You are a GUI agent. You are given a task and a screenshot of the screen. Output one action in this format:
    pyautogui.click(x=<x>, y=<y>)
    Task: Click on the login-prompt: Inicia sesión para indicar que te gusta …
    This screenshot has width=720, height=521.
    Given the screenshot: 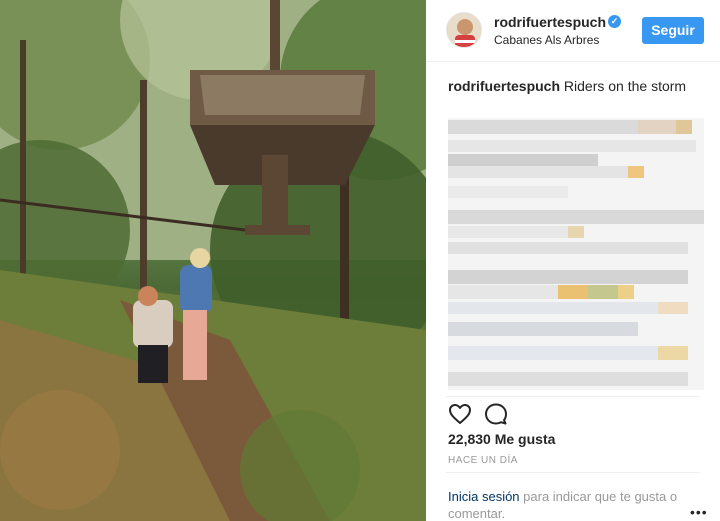 What is the action you would take?
    pyautogui.click(x=578, y=504)
    